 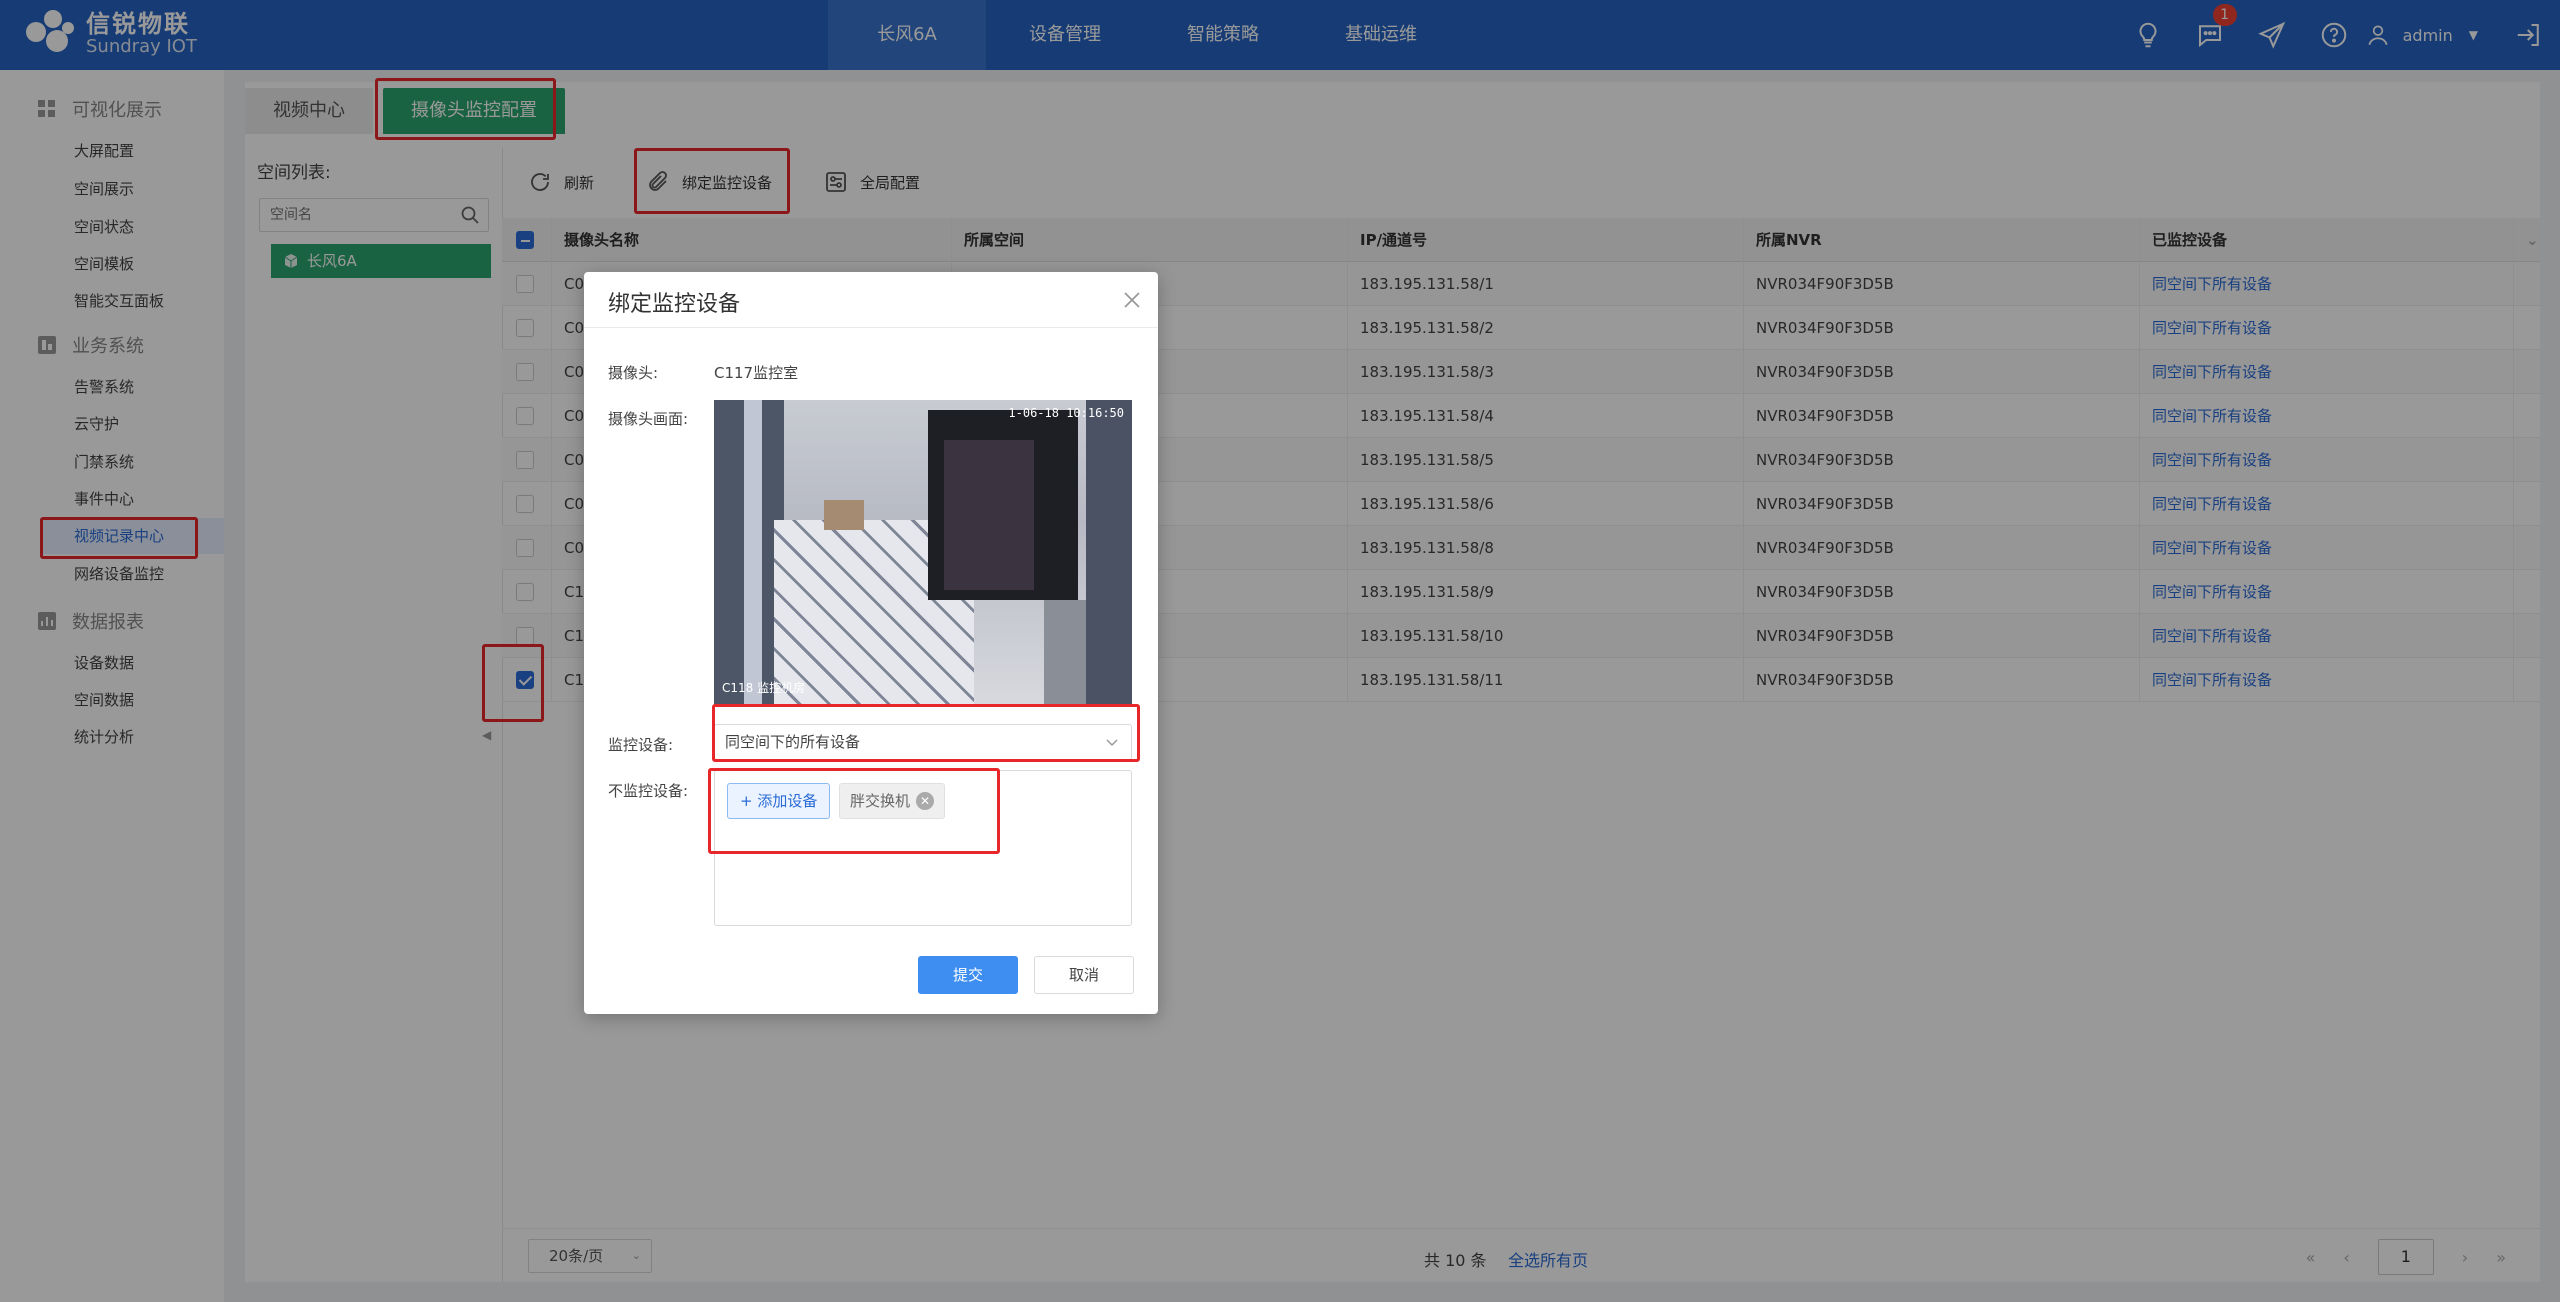 What do you see at coordinates (674, 304) in the screenshot?
I see `dialog-title: 绑定监控设备` at bounding box center [674, 304].